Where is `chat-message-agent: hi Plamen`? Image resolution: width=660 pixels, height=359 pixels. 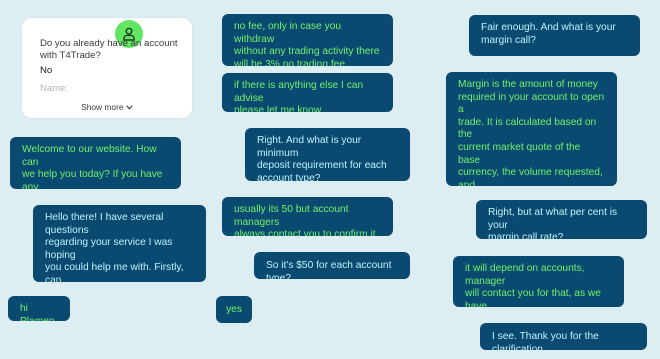
chat-message-agent: hi Plamen is located at coordinates (39, 308).